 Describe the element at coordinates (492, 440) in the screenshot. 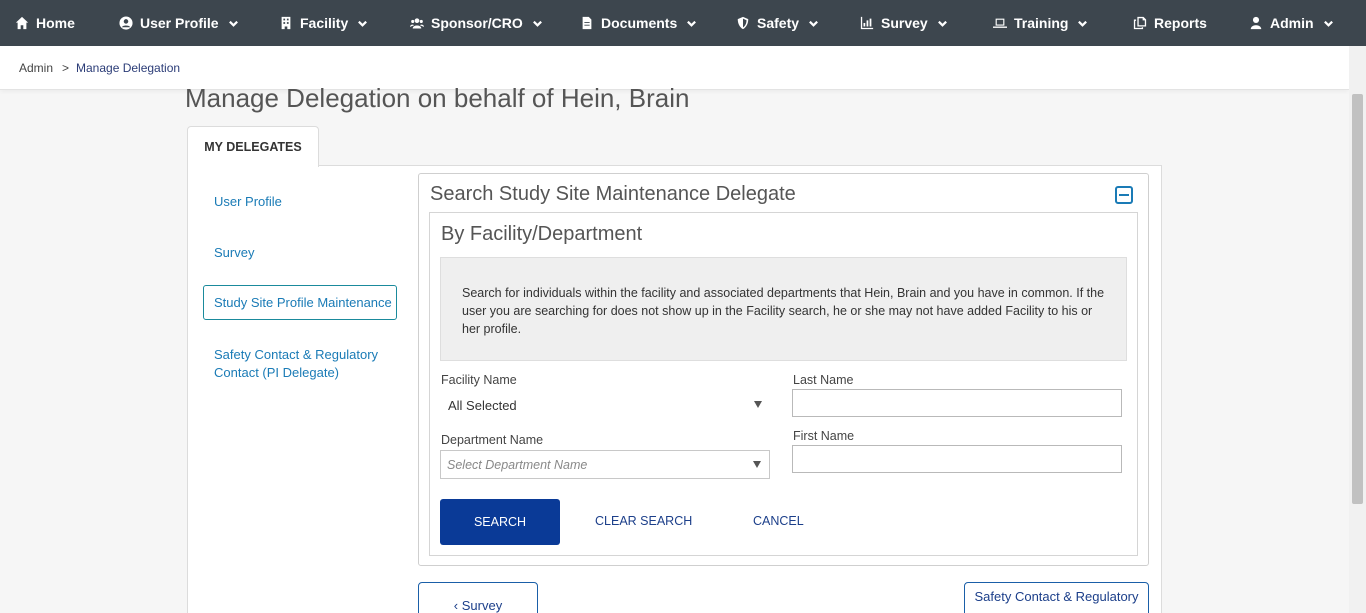

I see `department-name-label: Department Name` at that location.